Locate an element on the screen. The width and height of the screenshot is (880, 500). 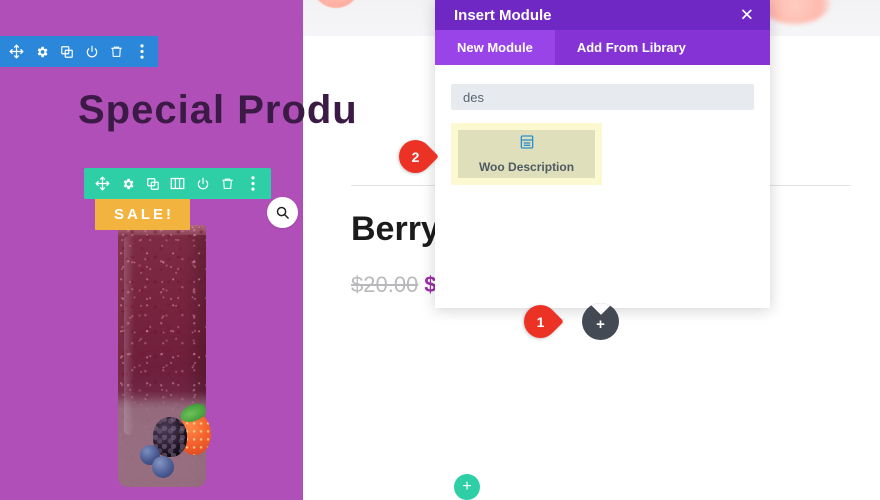
marker-number: 1 is located at coordinates (540, 321).